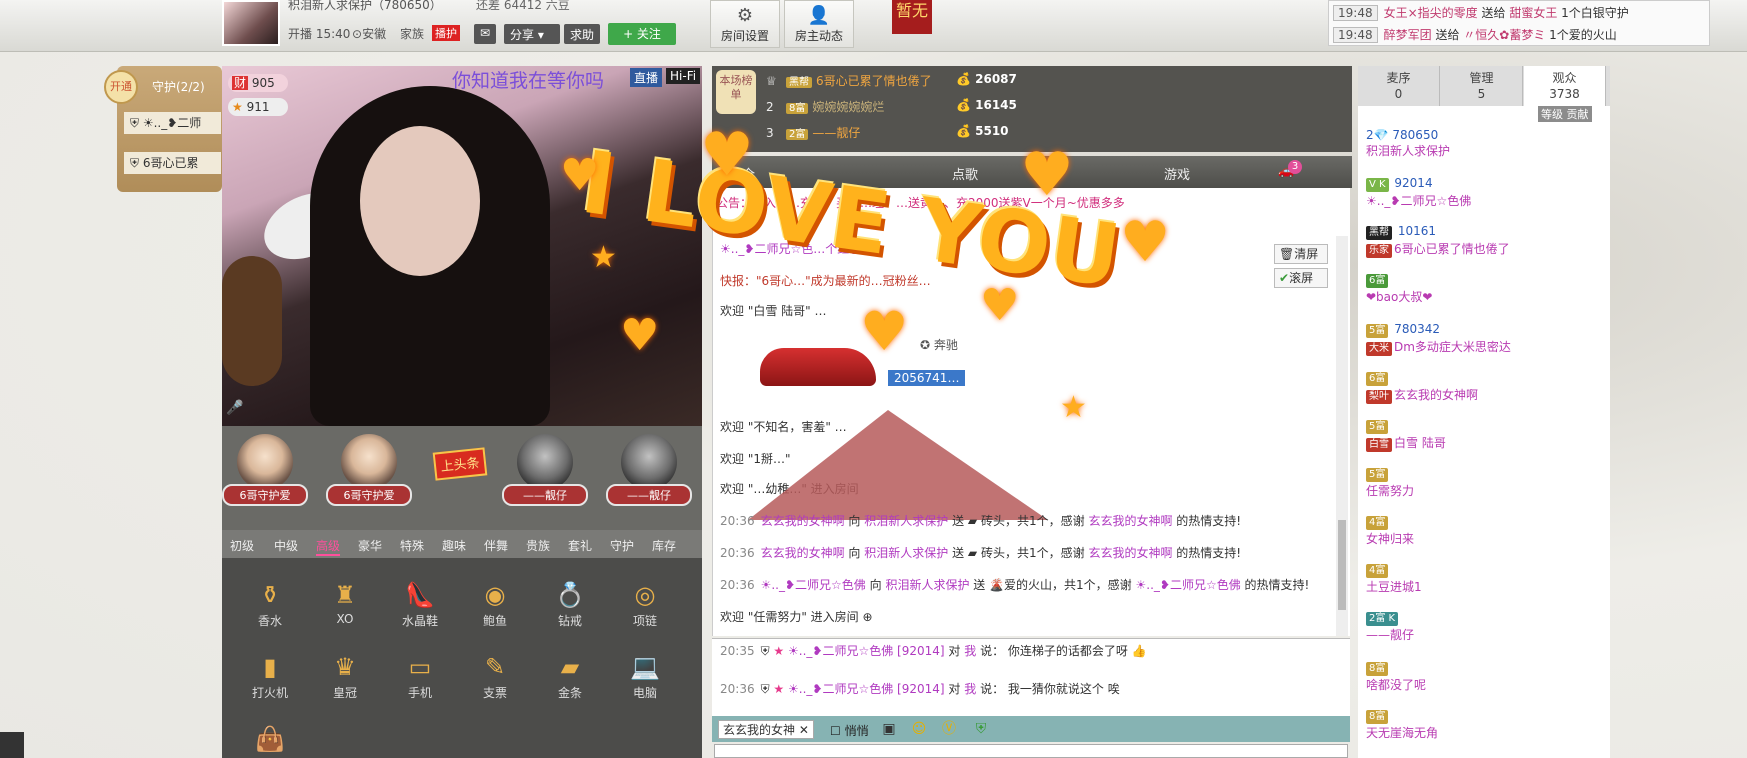 The image size is (1747, 758). Describe the element at coordinates (12, 745) in the screenshot. I see `side-tab` at that location.